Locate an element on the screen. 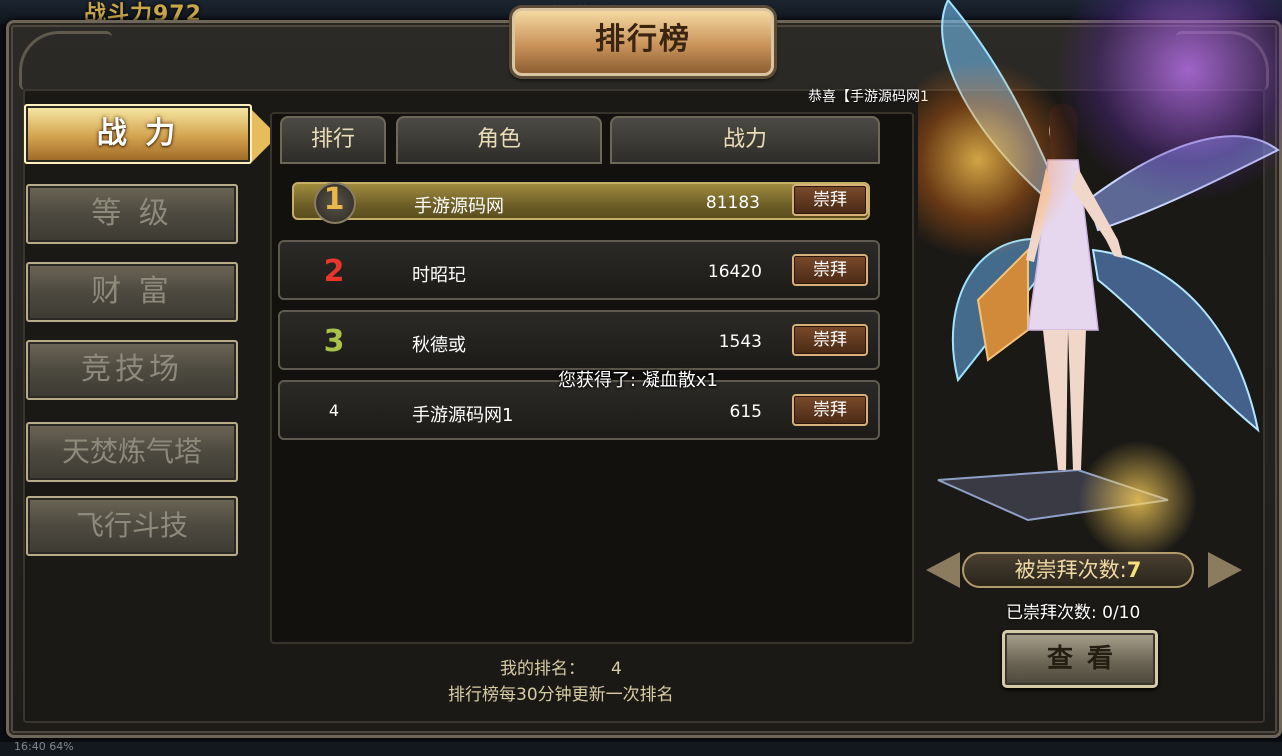 This screenshot has height=756, width=1282. refresh-note: 排行榜每30分钟更新一次排名 is located at coordinates (561, 695).